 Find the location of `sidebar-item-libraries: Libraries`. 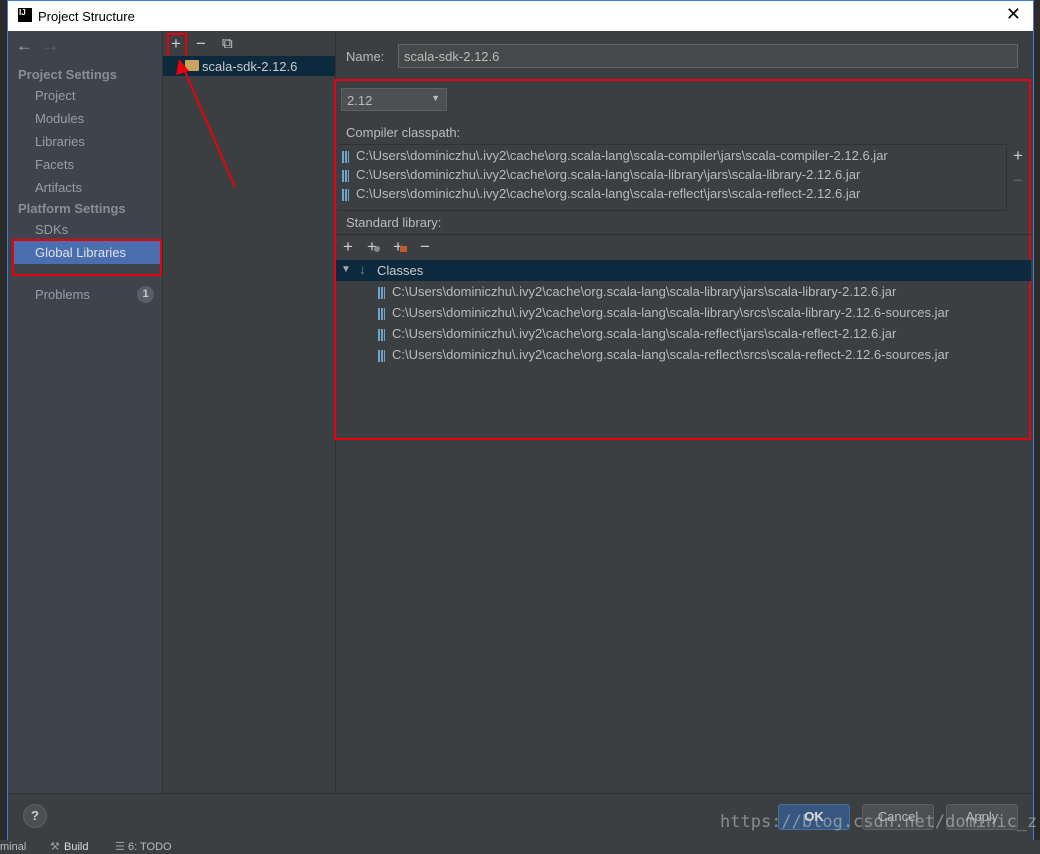

sidebar-item-libraries: Libraries is located at coordinates (60, 141).